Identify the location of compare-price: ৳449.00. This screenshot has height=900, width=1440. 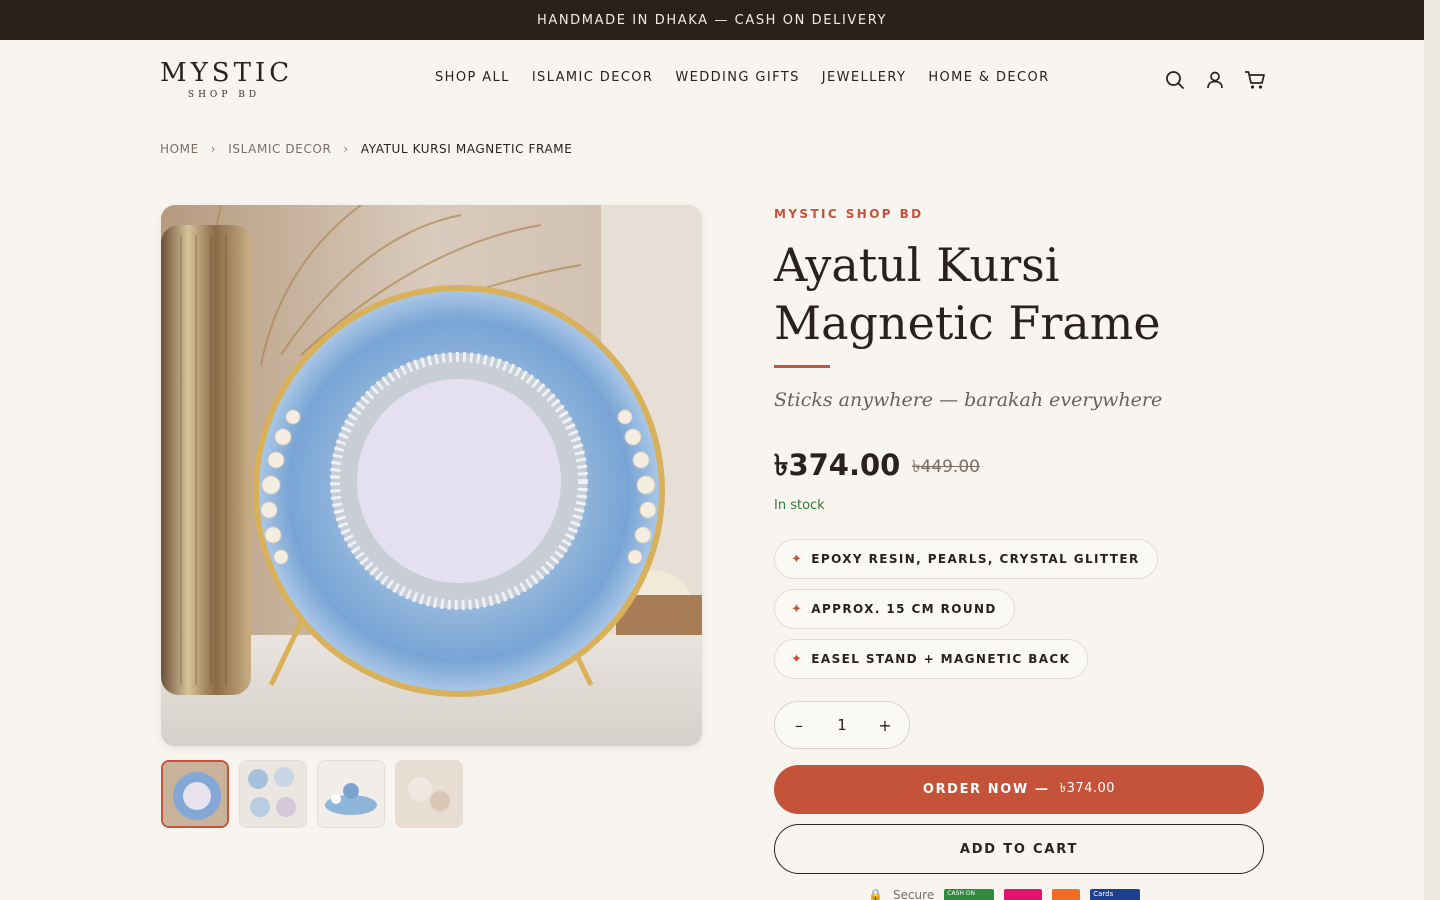
(946, 467).